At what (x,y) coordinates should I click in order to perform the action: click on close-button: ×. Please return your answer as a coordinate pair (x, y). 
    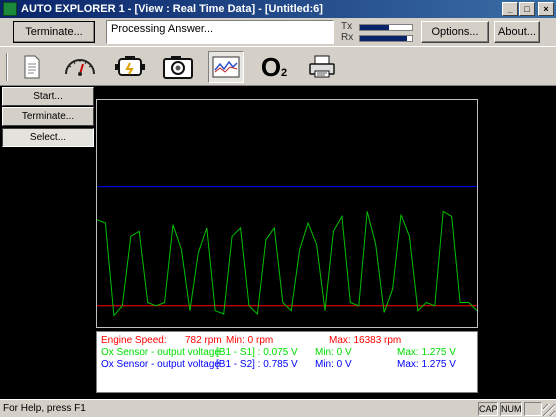
    Looking at the image, I should click on (546, 9).